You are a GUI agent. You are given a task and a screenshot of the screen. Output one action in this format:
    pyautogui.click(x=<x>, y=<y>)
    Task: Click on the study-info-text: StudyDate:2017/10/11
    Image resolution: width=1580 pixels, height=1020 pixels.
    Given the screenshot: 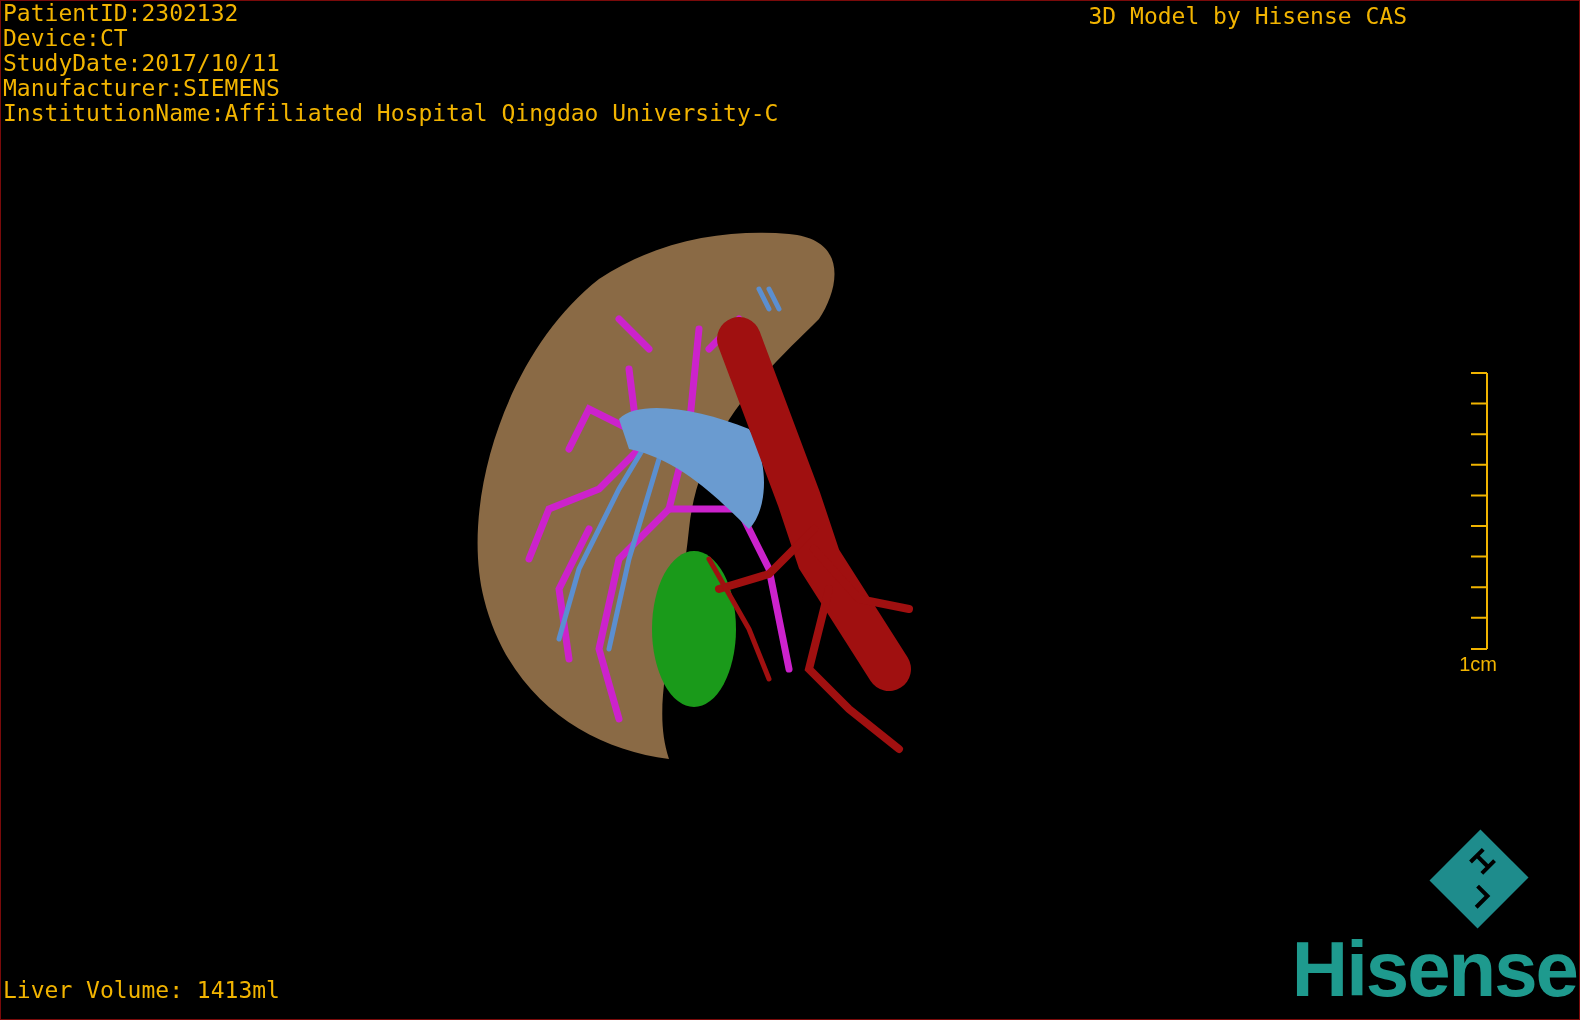 What is the action you would take?
    pyautogui.click(x=142, y=63)
    